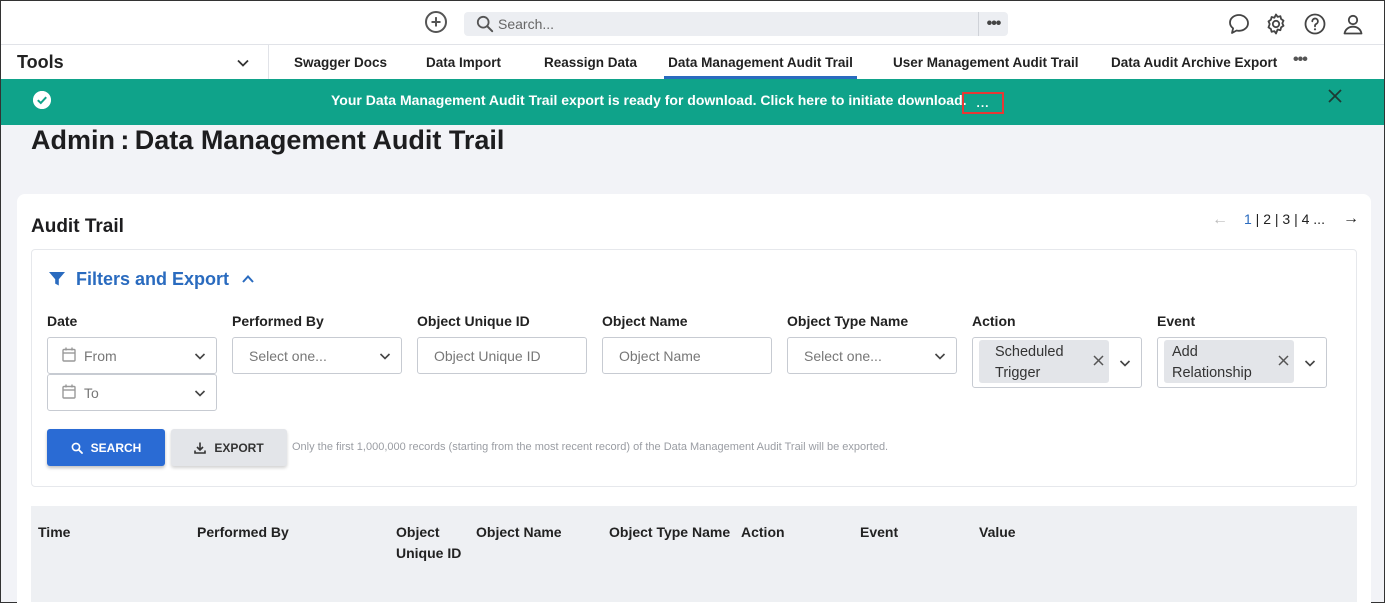 This screenshot has height=603, width=1385. Describe the element at coordinates (487, 356) in the screenshot. I see `object-unique-id-placeholder: Object Unique ID` at that location.